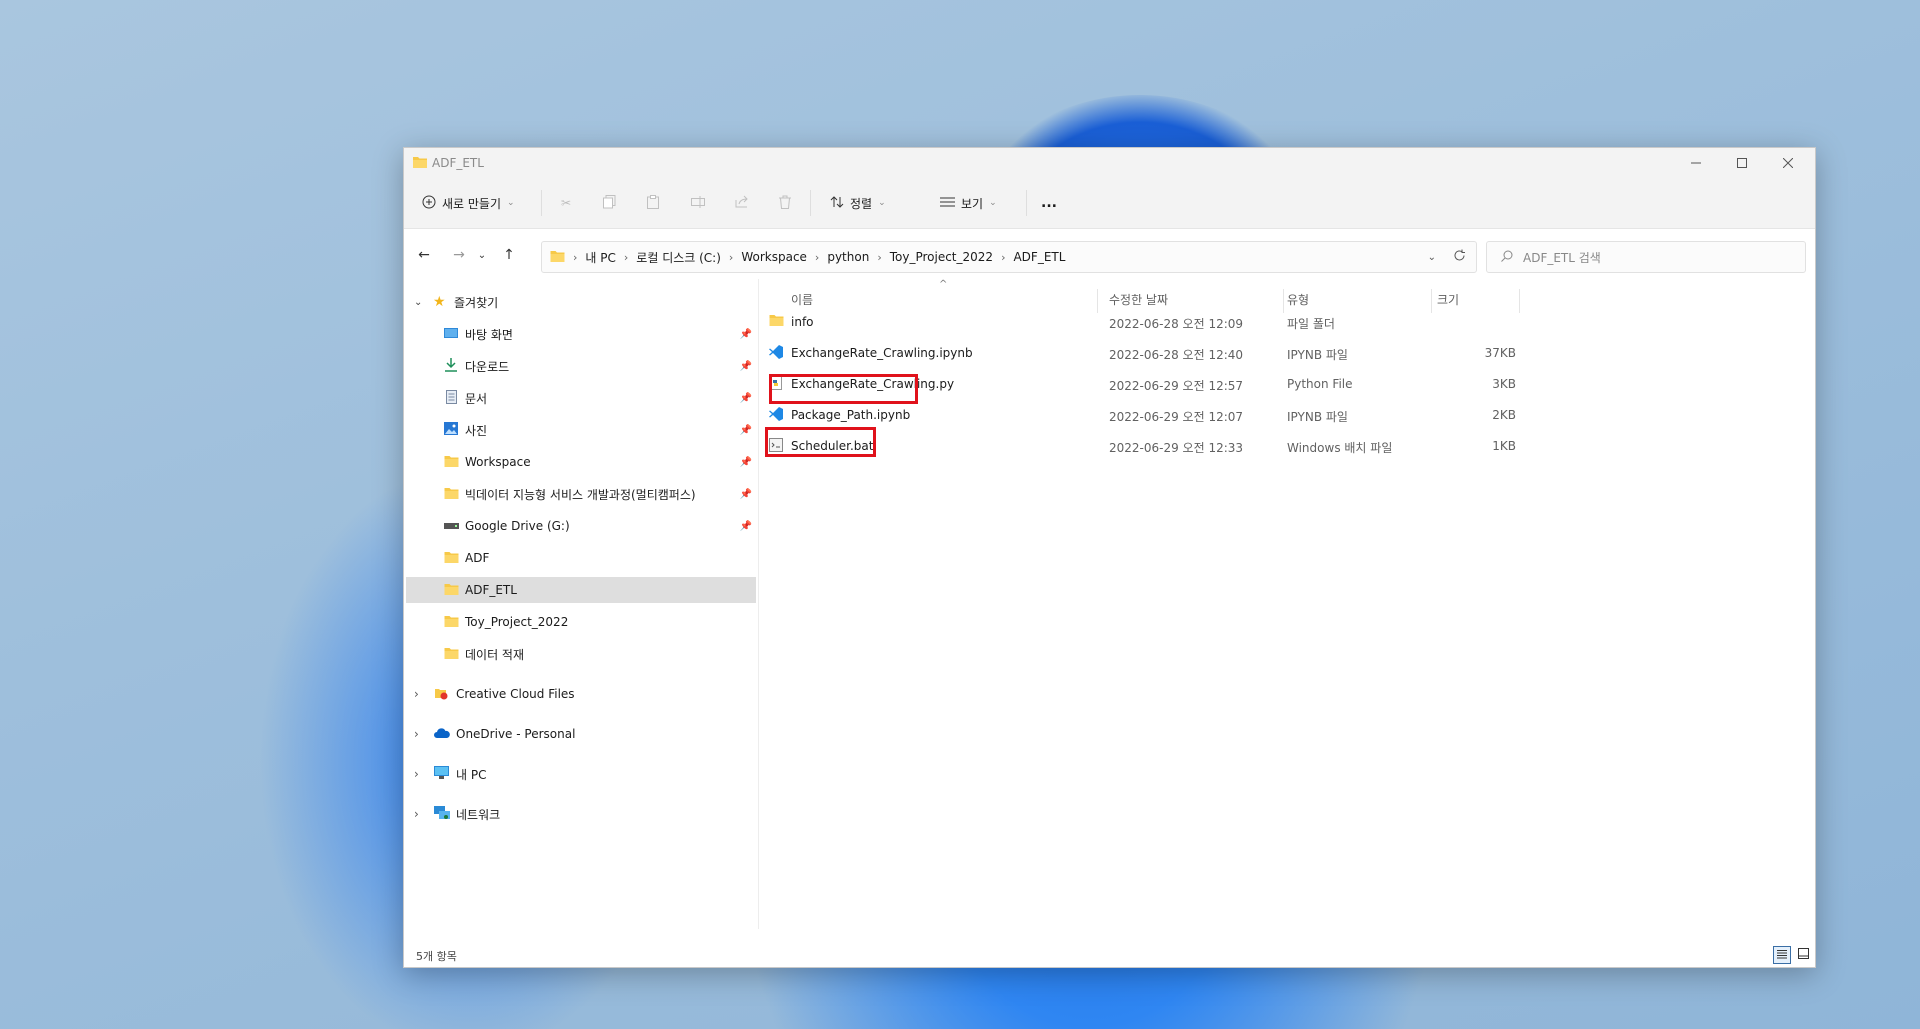  I want to click on cut-button: ✂, so click(566, 203).